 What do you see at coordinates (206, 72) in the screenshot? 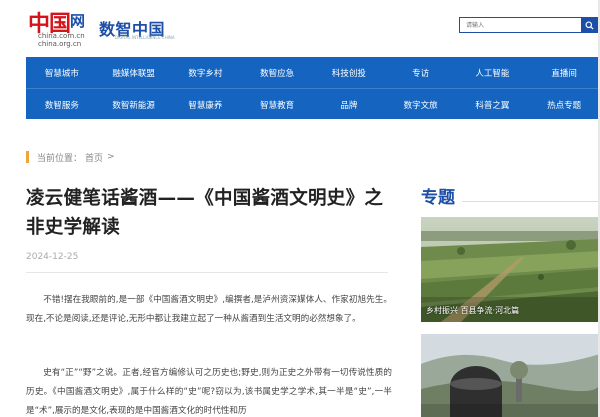
I see `nav-item: 数字乡村` at bounding box center [206, 72].